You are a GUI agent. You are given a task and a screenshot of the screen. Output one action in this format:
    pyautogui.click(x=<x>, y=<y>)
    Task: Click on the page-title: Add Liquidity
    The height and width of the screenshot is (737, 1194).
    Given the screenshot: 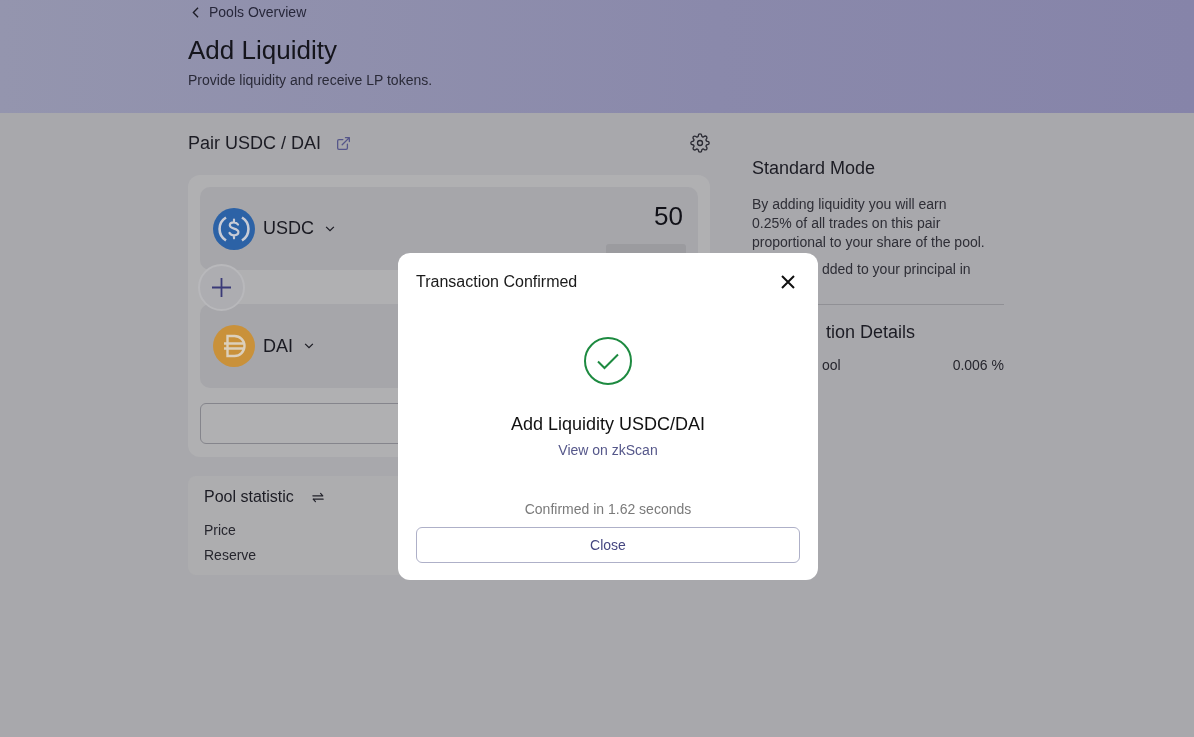 What is the action you would take?
    pyautogui.click(x=262, y=50)
    